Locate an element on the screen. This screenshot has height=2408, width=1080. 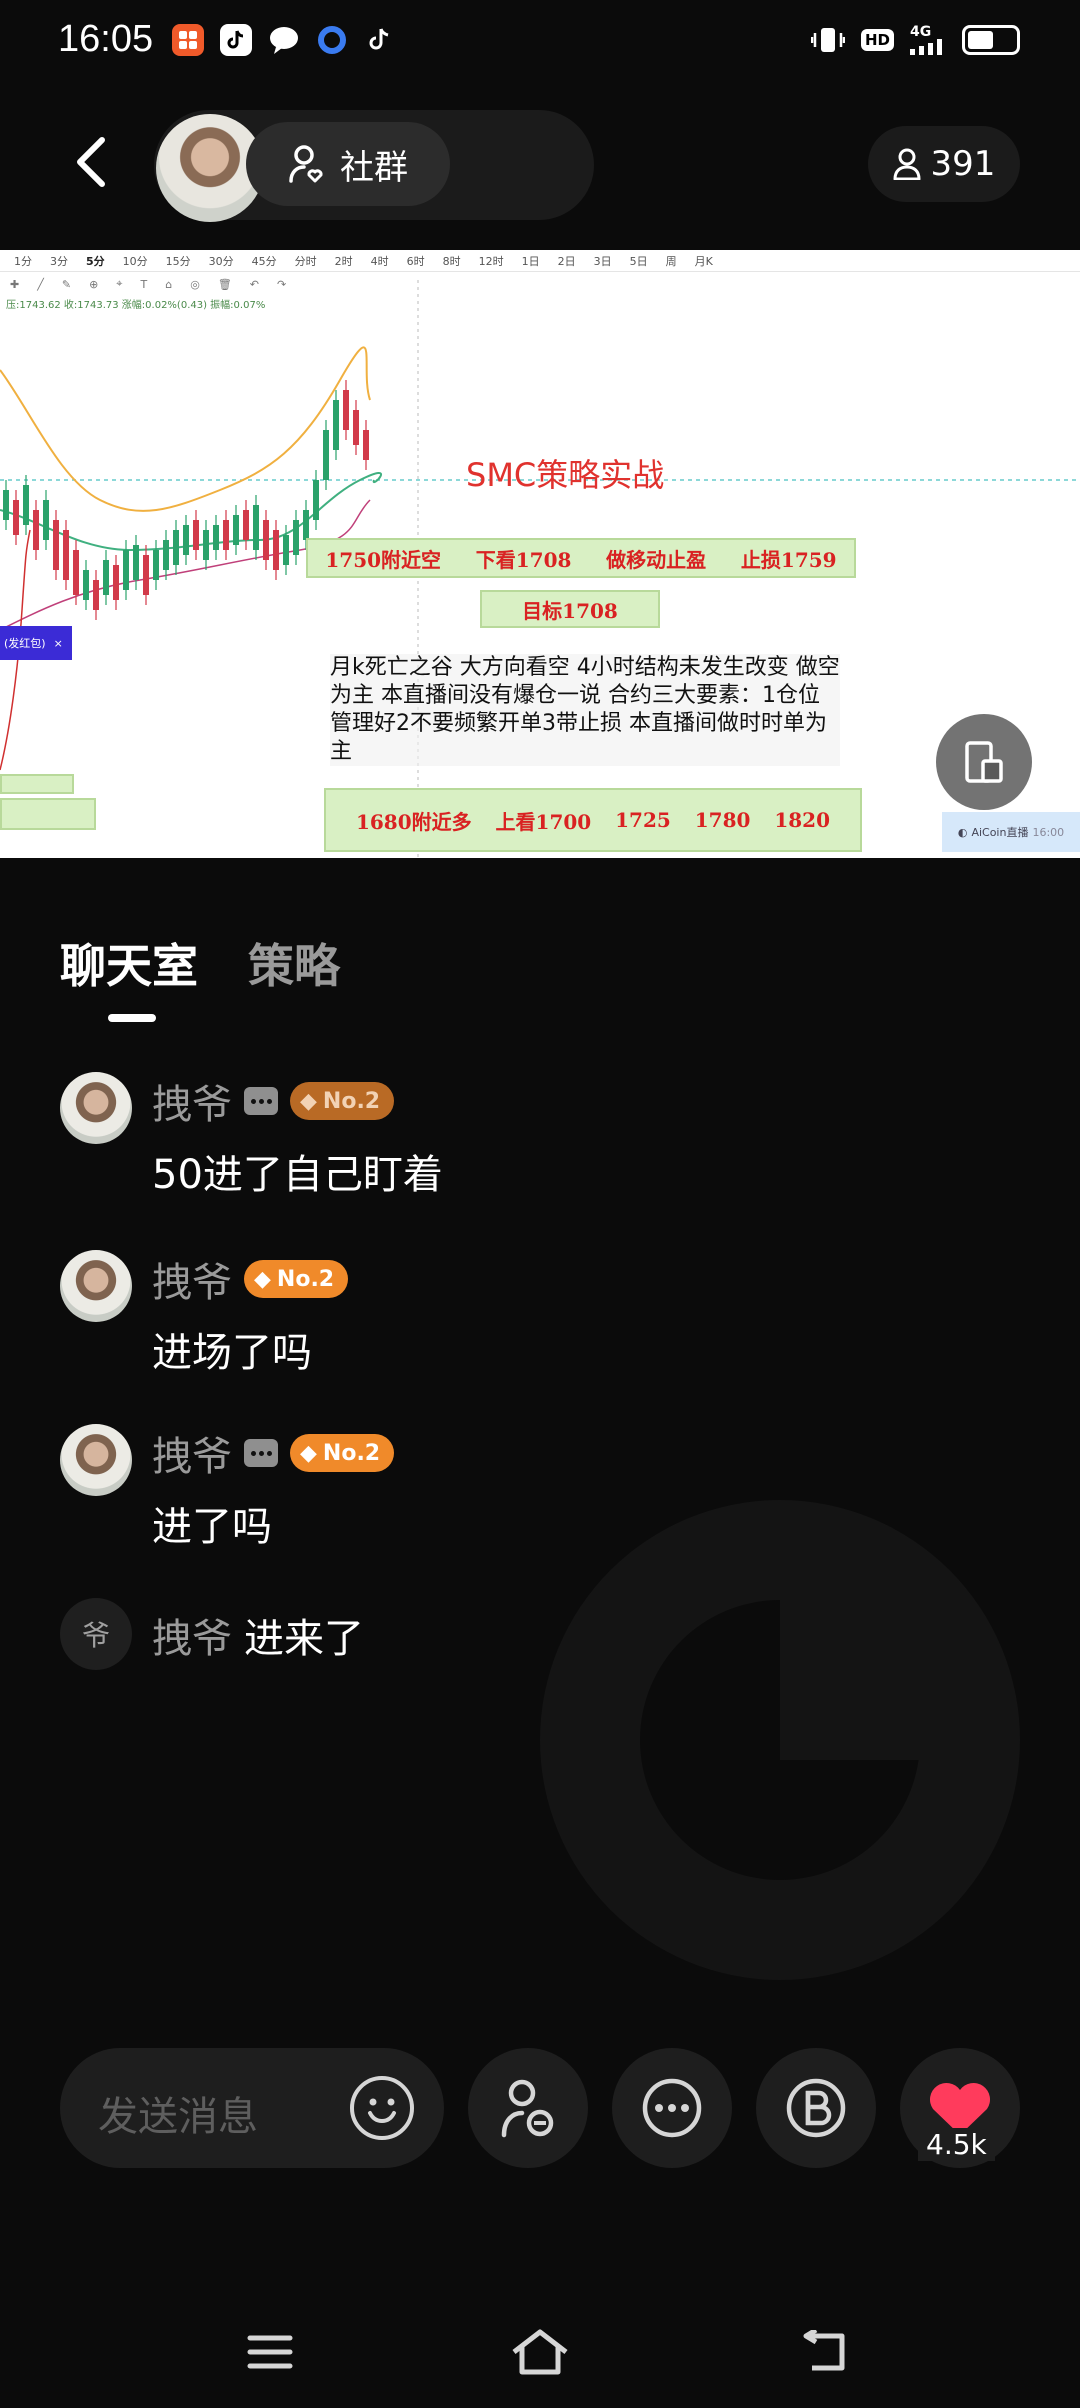
back-button is located at coordinates (90, 162).